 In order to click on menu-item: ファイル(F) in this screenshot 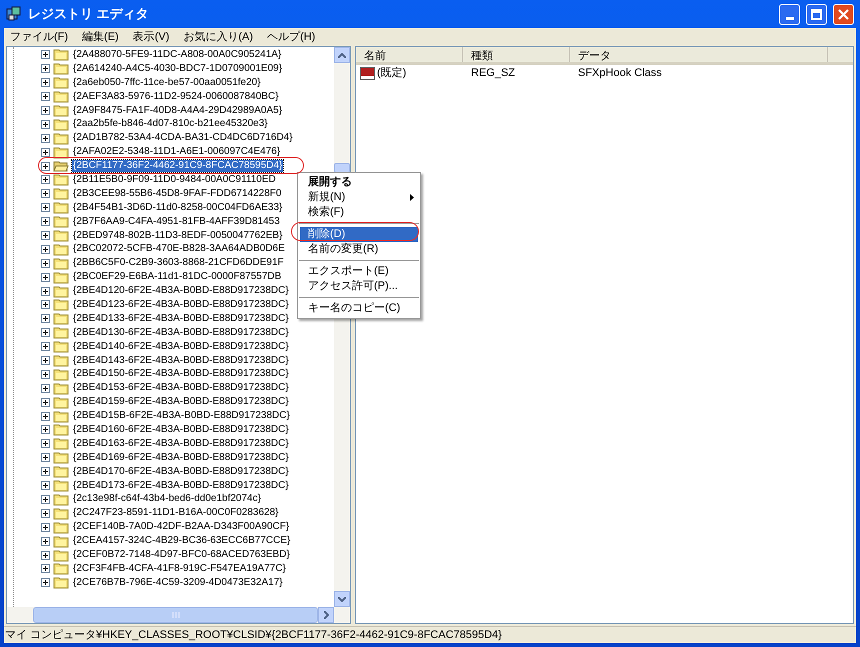, I will do `click(39, 37)`.